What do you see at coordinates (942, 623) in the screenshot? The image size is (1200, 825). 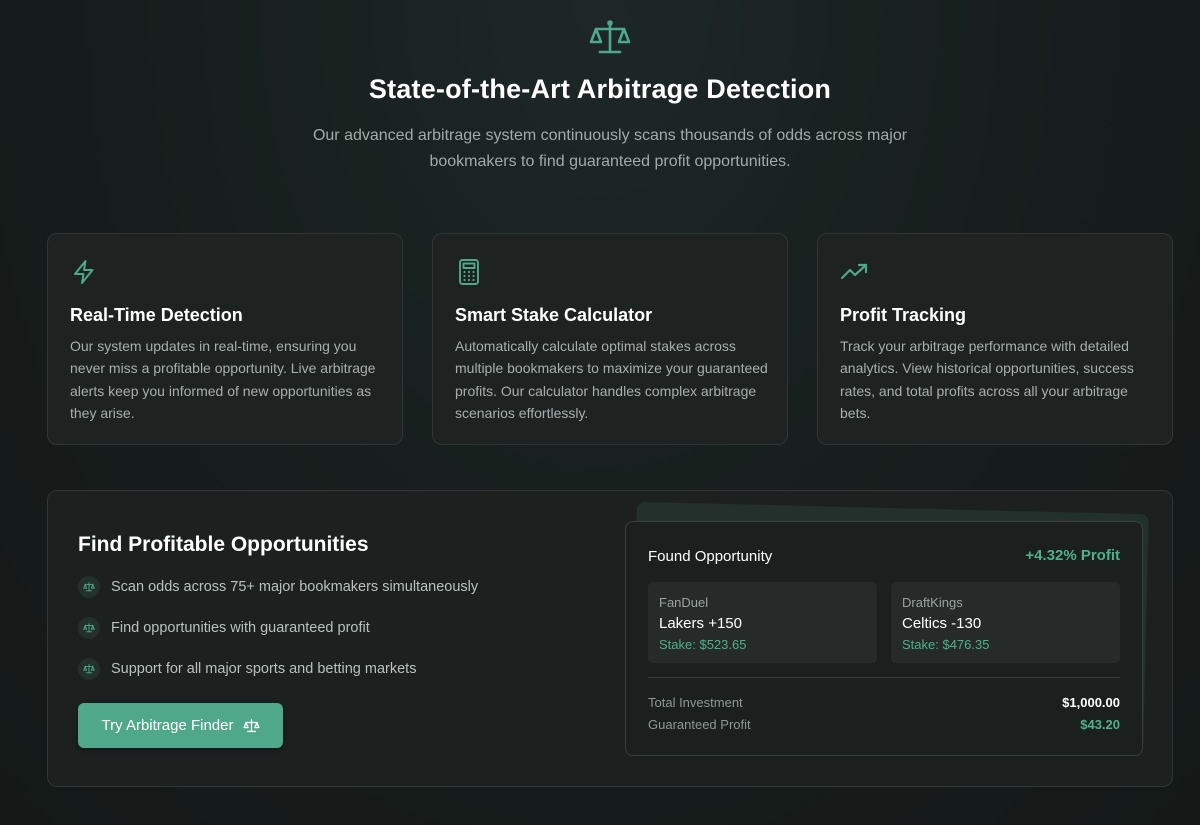 I see `bet-odds: Celtics -130` at bounding box center [942, 623].